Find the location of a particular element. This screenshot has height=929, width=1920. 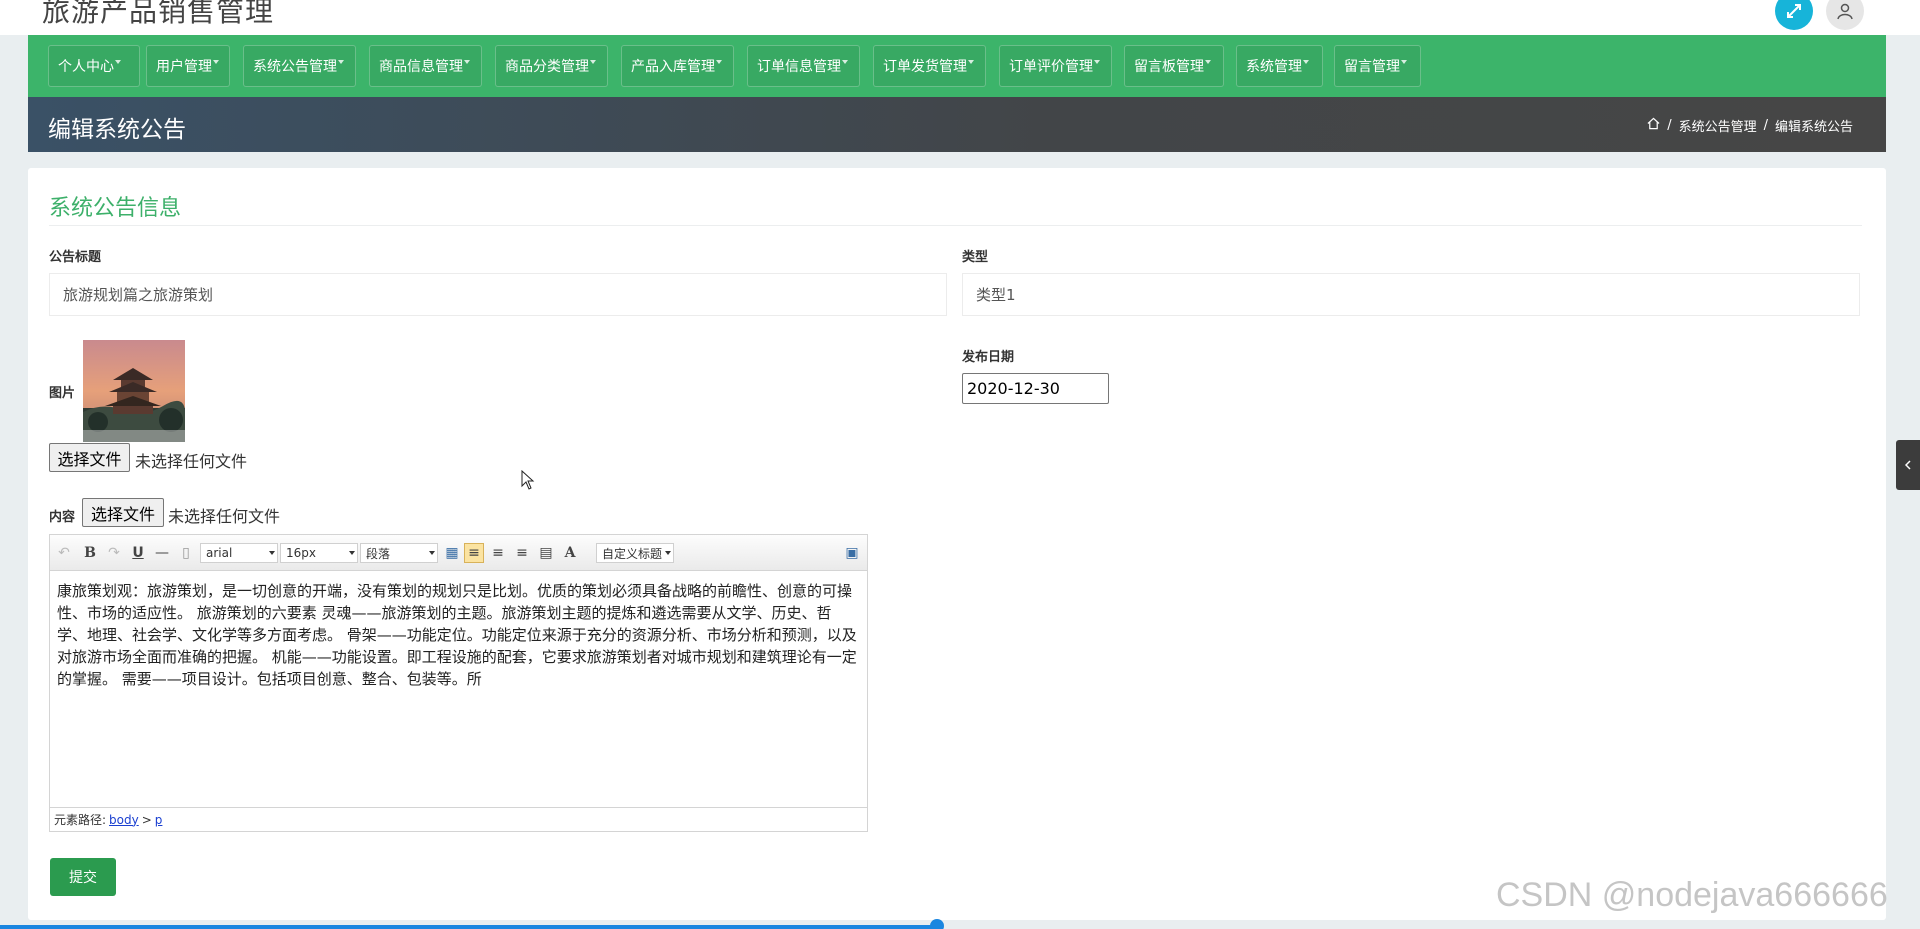

image-file-status: 未选择任何文件 is located at coordinates (191, 461).